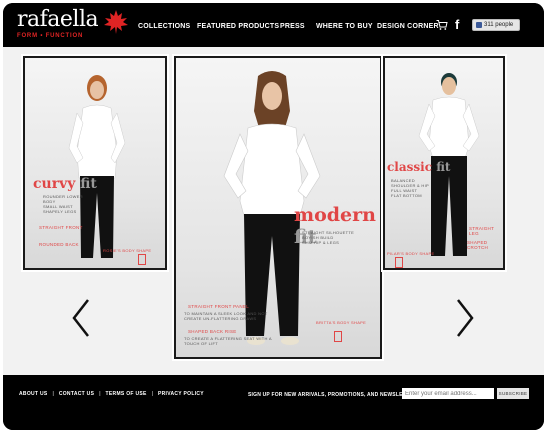  Describe the element at coordinates (499, 25) in the screenshot. I see `like-count: 311 people` at that location.